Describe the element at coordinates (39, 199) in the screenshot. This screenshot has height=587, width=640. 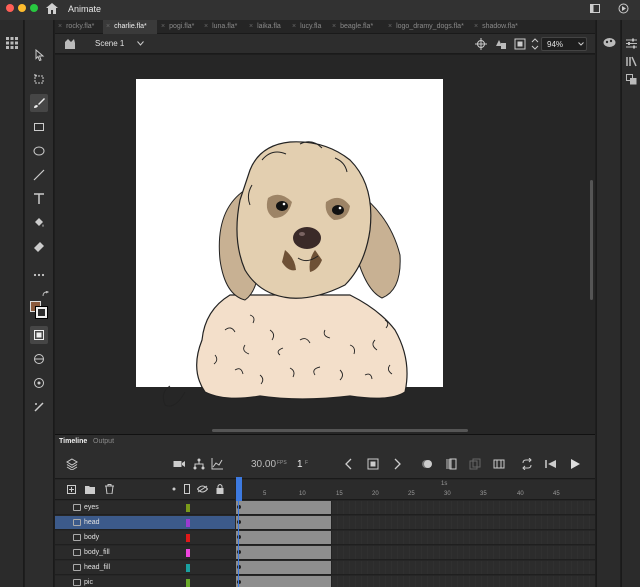
I see `text-tool` at that location.